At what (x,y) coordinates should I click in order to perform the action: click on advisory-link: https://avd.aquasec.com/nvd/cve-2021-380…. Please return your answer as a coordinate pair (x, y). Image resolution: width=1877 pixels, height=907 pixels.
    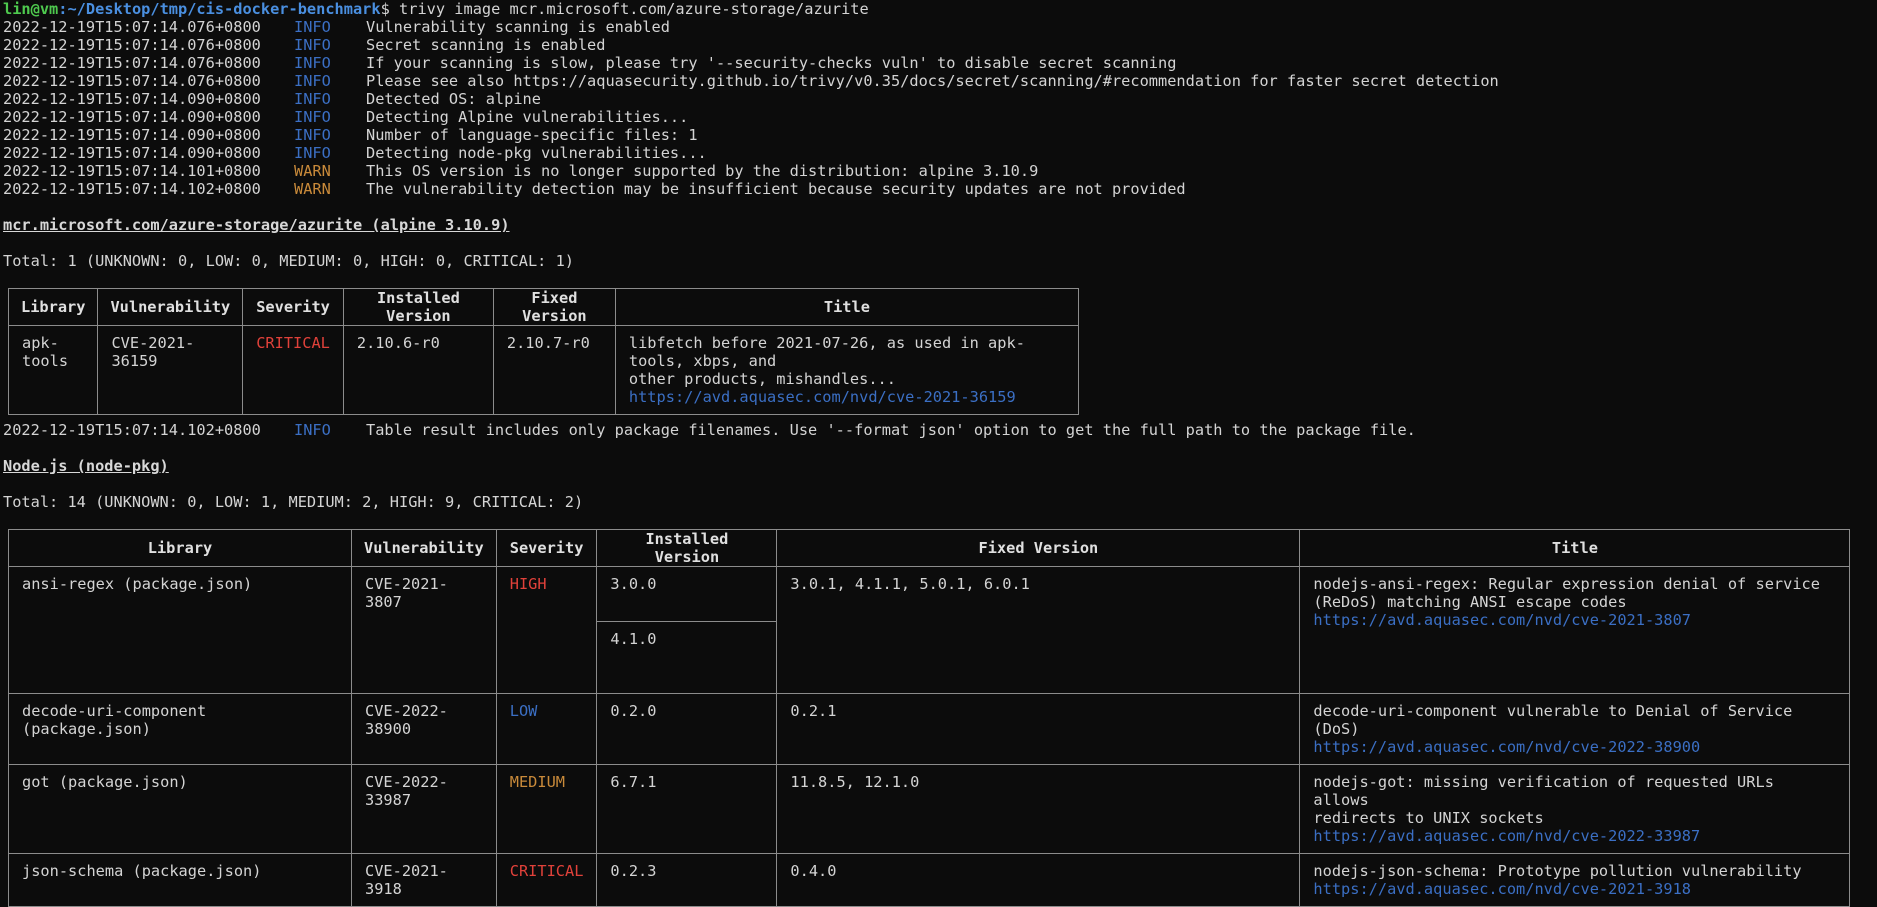
    Looking at the image, I should click on (1574, 620).